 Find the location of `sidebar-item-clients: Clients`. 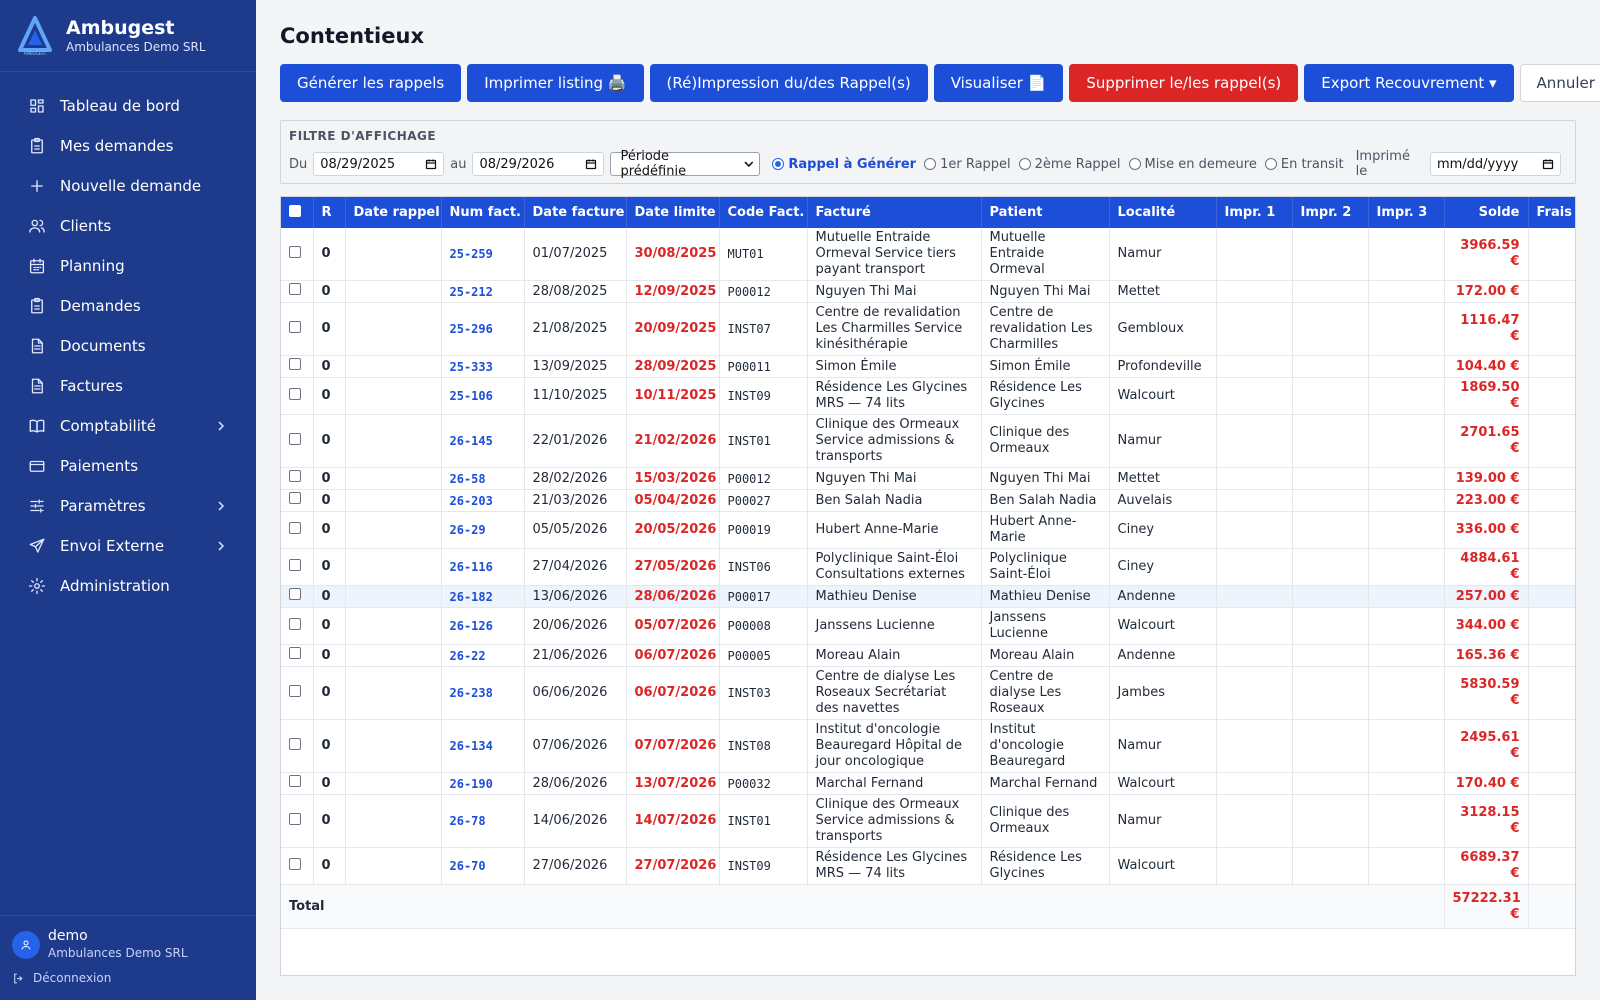

sidebar-item-clients: Clients is located at coordinates (128, 226).